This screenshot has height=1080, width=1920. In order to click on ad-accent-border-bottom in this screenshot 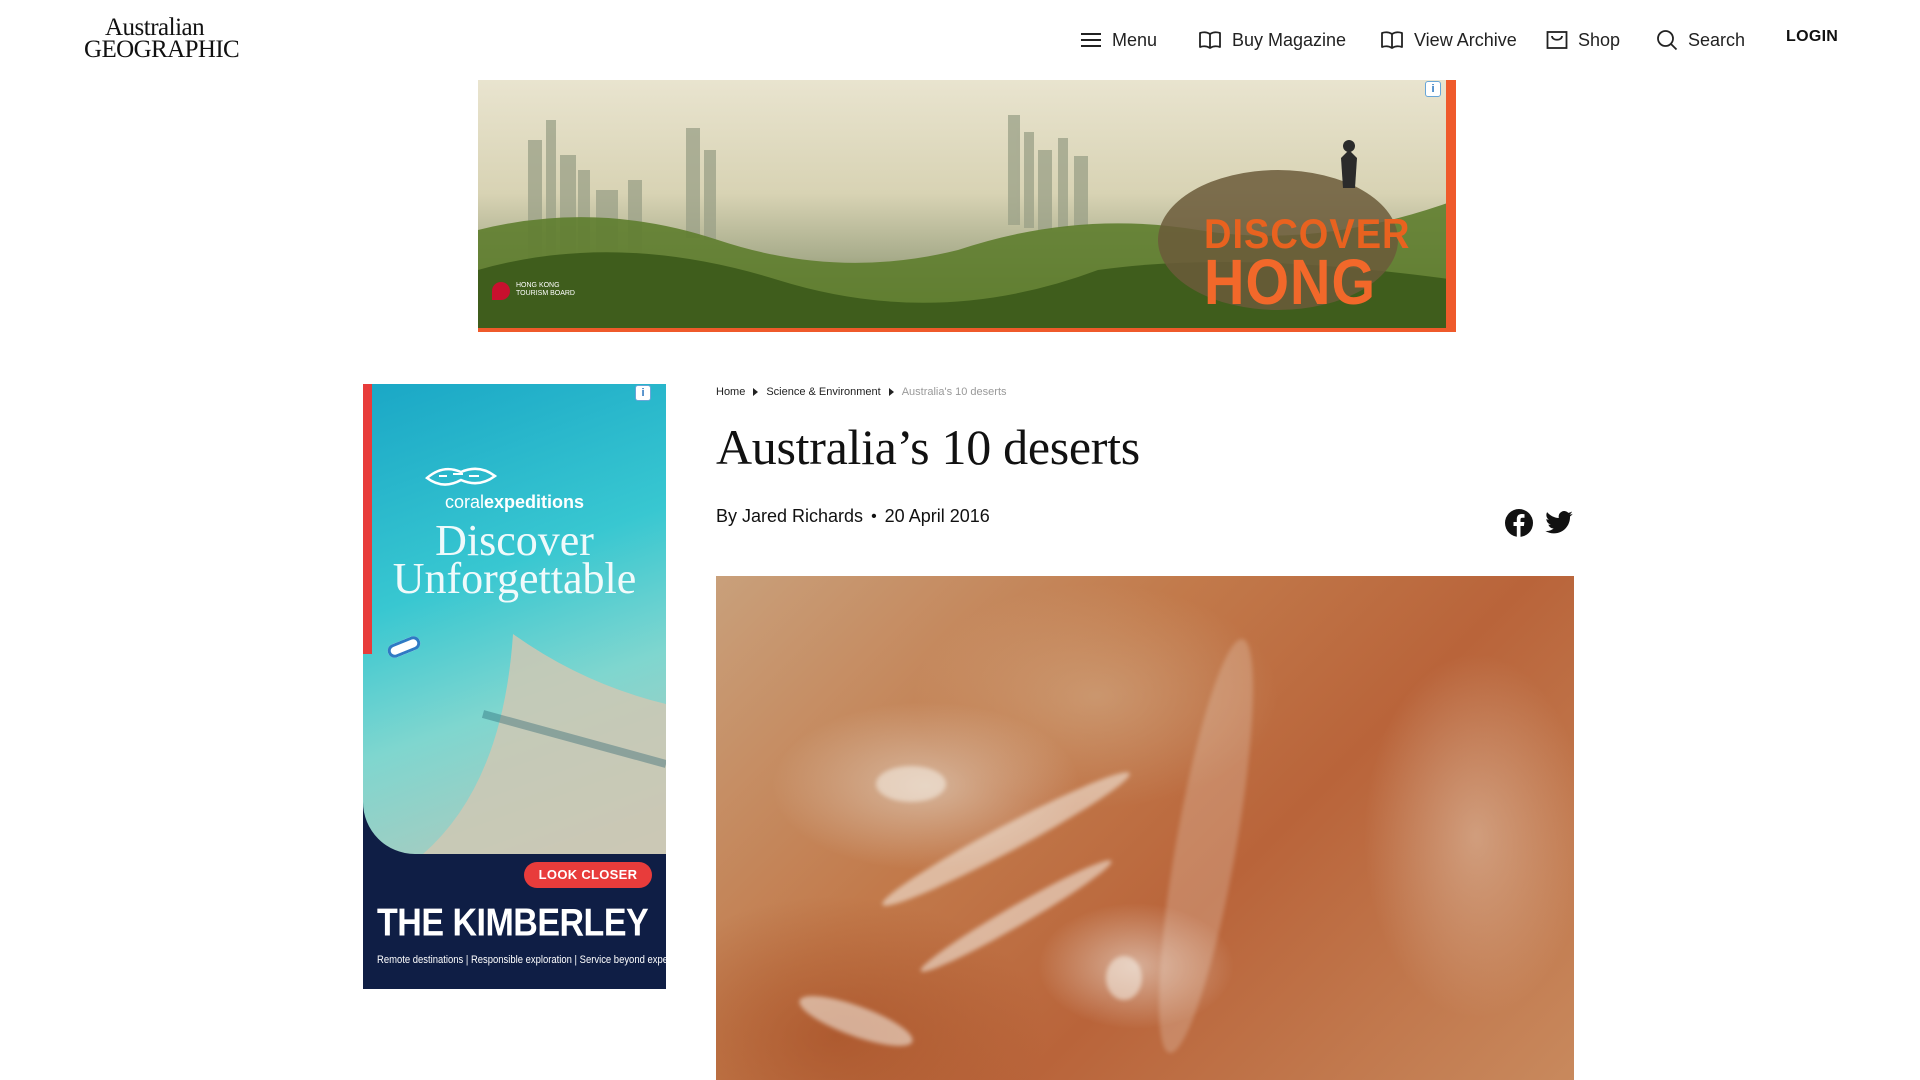, I will do `click(967, 330)`.